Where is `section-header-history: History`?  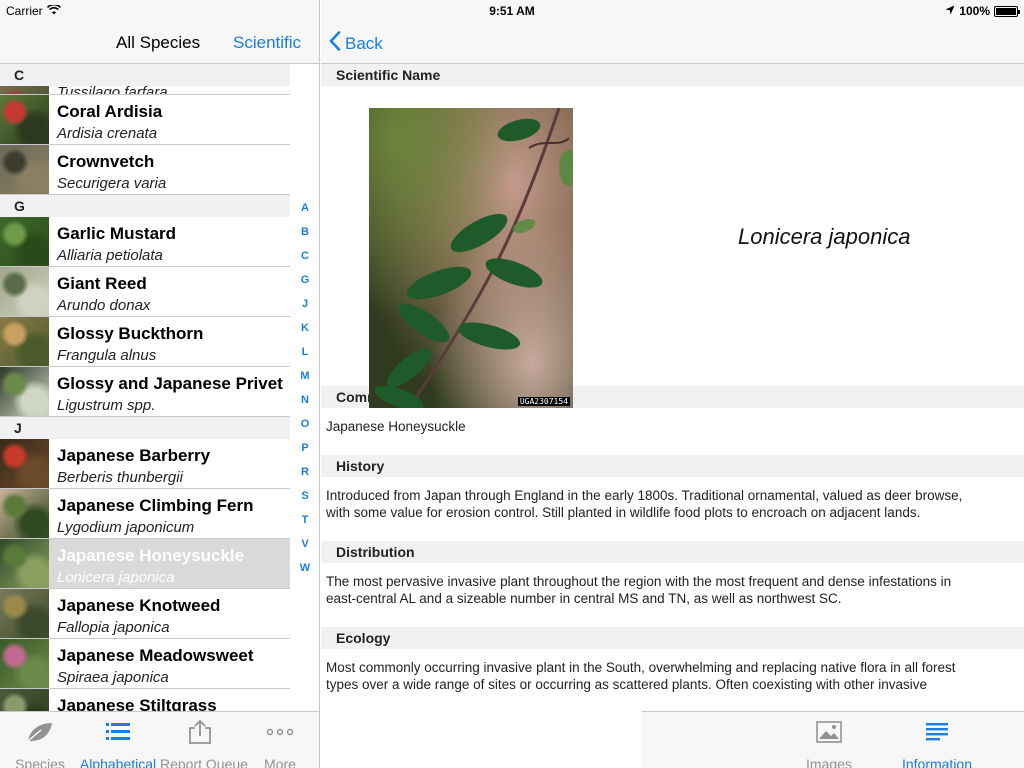
section-header-history: History is located at coordinates (672, 466).